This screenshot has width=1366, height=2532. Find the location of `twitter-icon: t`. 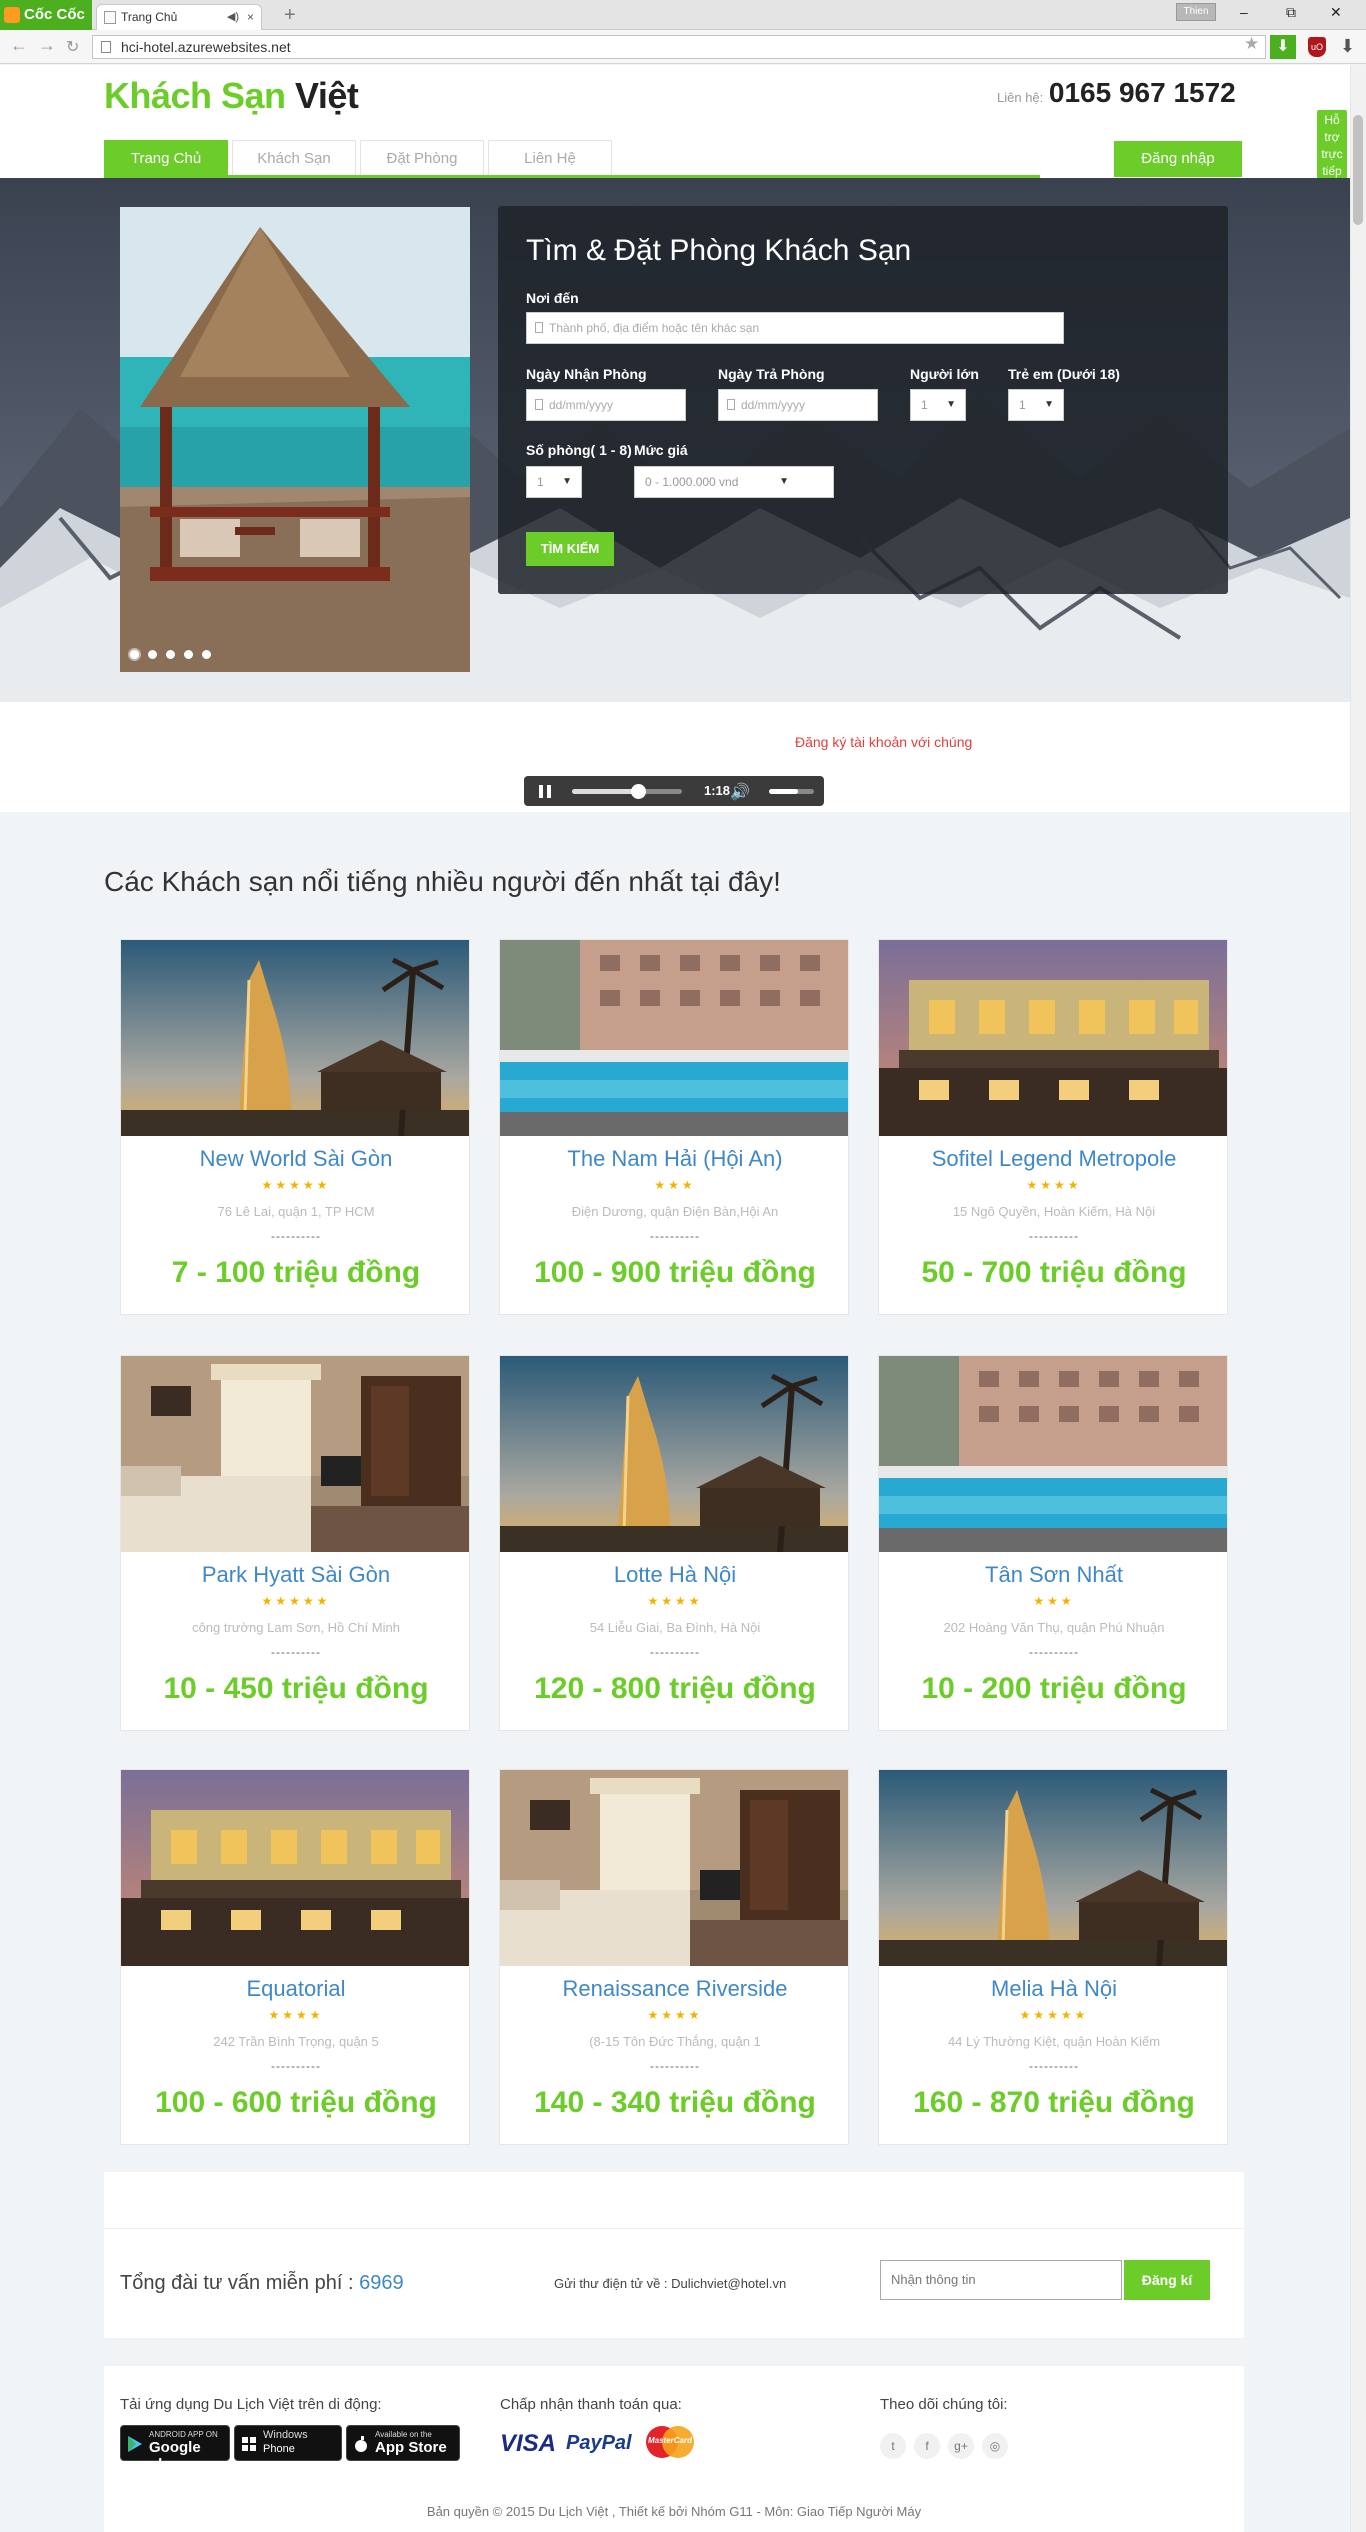

twitter-icon: t is located at coordinates (893, 2446).